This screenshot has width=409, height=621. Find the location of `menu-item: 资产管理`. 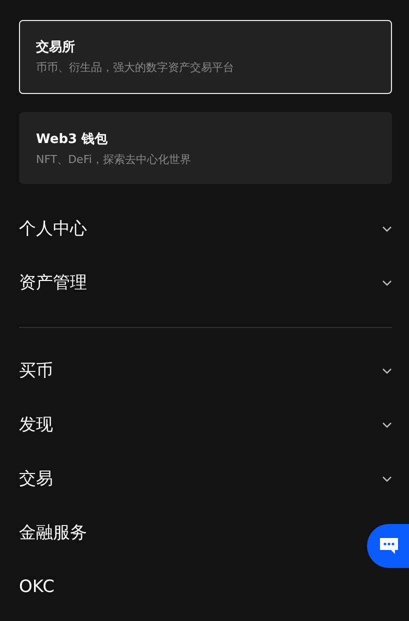

menu-item: 资产管理 is located at coordinates (53, 283).